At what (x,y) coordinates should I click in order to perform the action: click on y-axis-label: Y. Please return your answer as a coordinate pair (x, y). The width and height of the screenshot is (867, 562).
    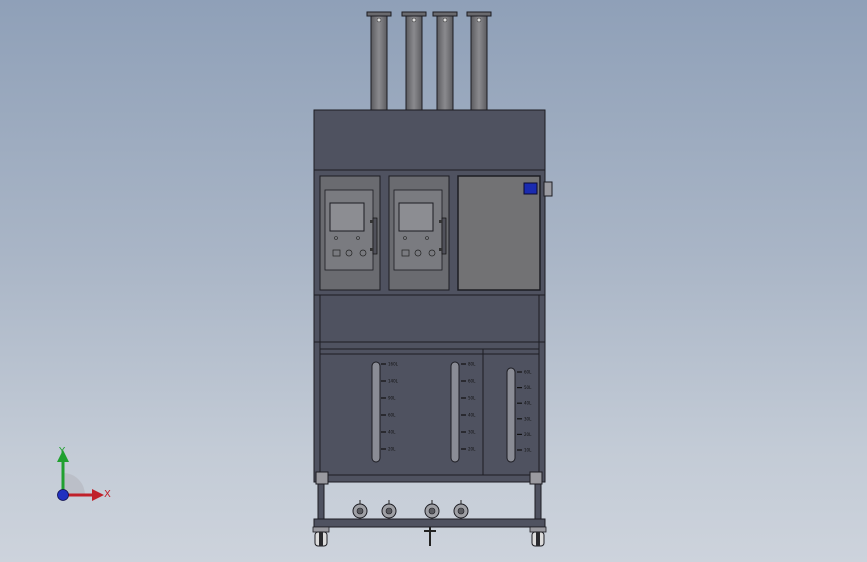
    Looking at the image, I should click on (62, 451).